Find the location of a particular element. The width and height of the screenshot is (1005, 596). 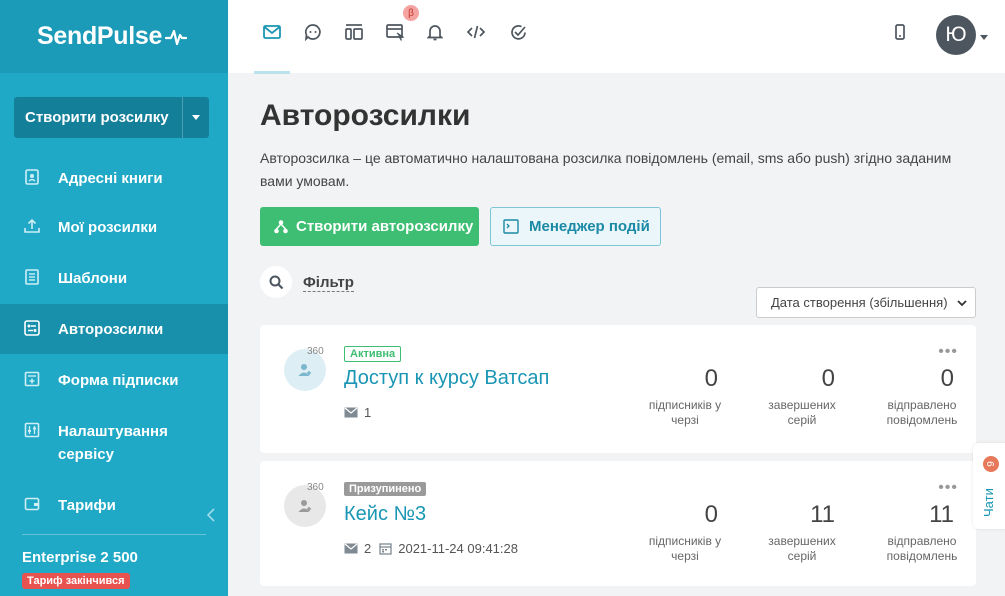

collapse-sidebar-icon is located at coordinates (211, 515).